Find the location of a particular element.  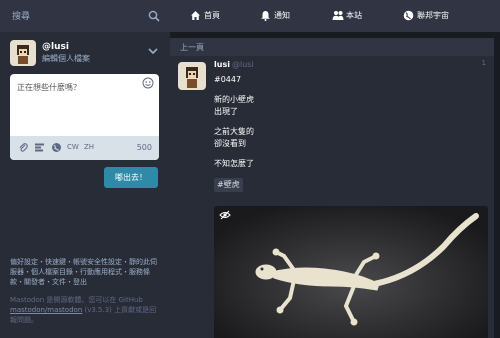

chevron-down-icon is located at coordinates (153, 51).